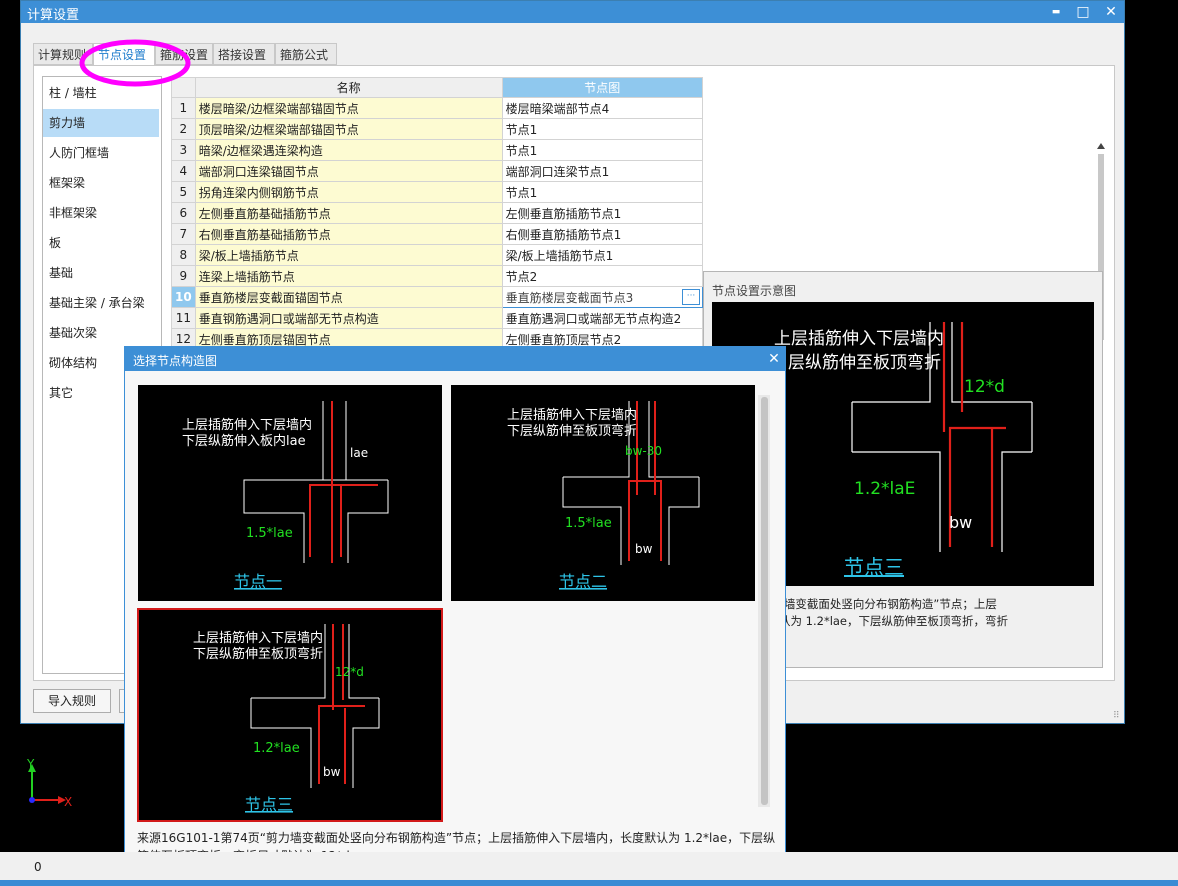 The height and width of the screenshot is (886, 1178). What do you see at coordinates (72, 701) in the screenshot?
I see `import-rules-button: 导入规则` at bounding box center [72, 701].